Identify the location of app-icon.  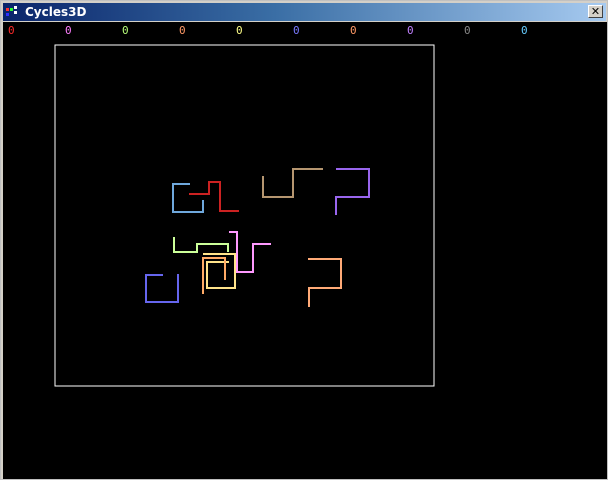
(11, 11).